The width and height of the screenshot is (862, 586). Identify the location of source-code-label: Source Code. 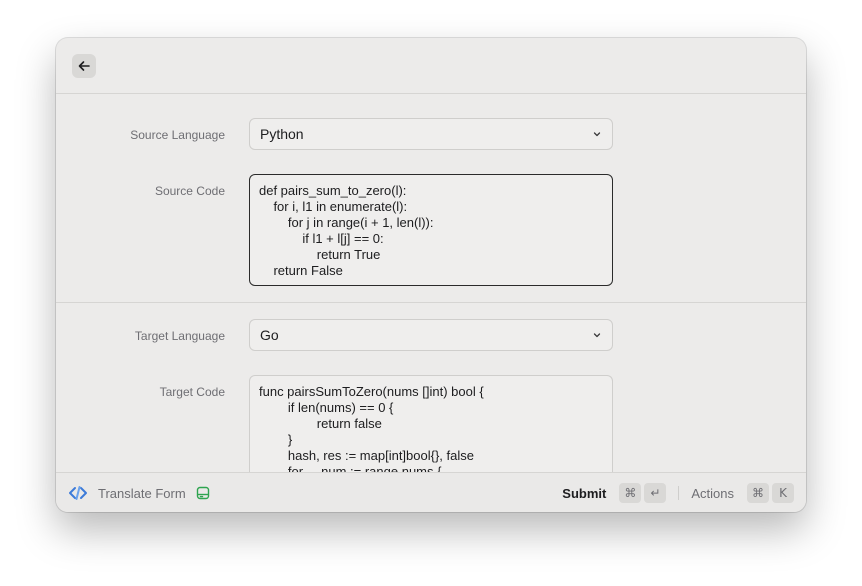
(189, 191).